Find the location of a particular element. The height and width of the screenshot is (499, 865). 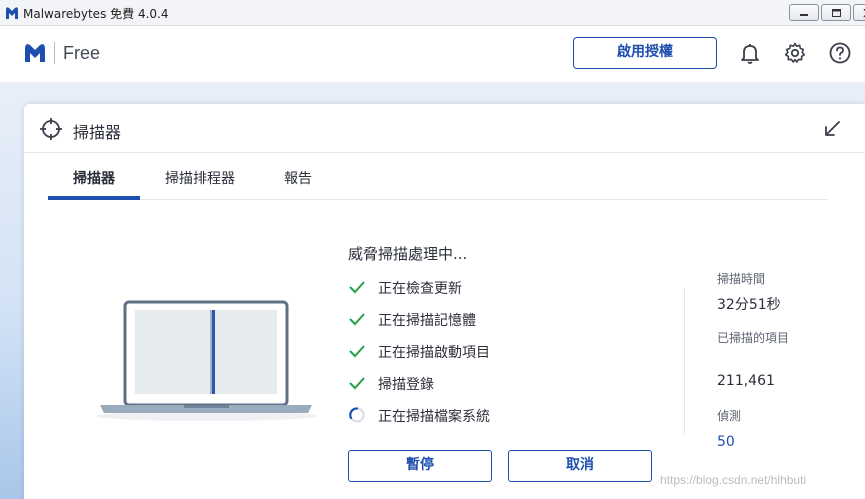

panel-title: 掃描器 is located at coordinates (97, 132).